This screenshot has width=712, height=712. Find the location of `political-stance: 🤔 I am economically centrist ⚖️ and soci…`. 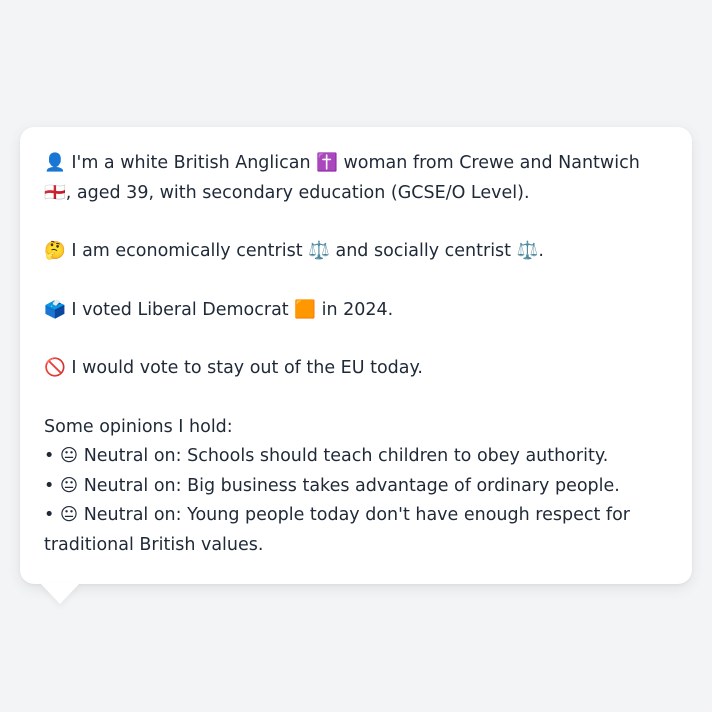

political-stance: 🤔 I am economically centrist ⚖️ and soci… is located at coordinates (294, 251).